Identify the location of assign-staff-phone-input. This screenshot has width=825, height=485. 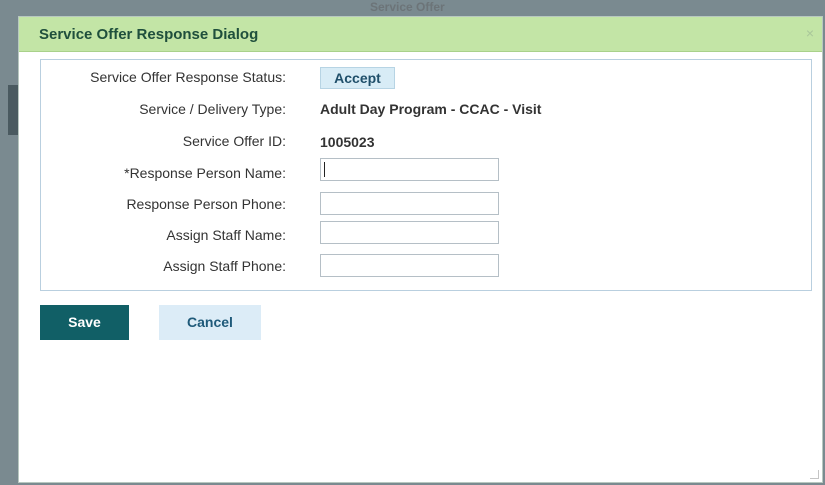
(409, 265).